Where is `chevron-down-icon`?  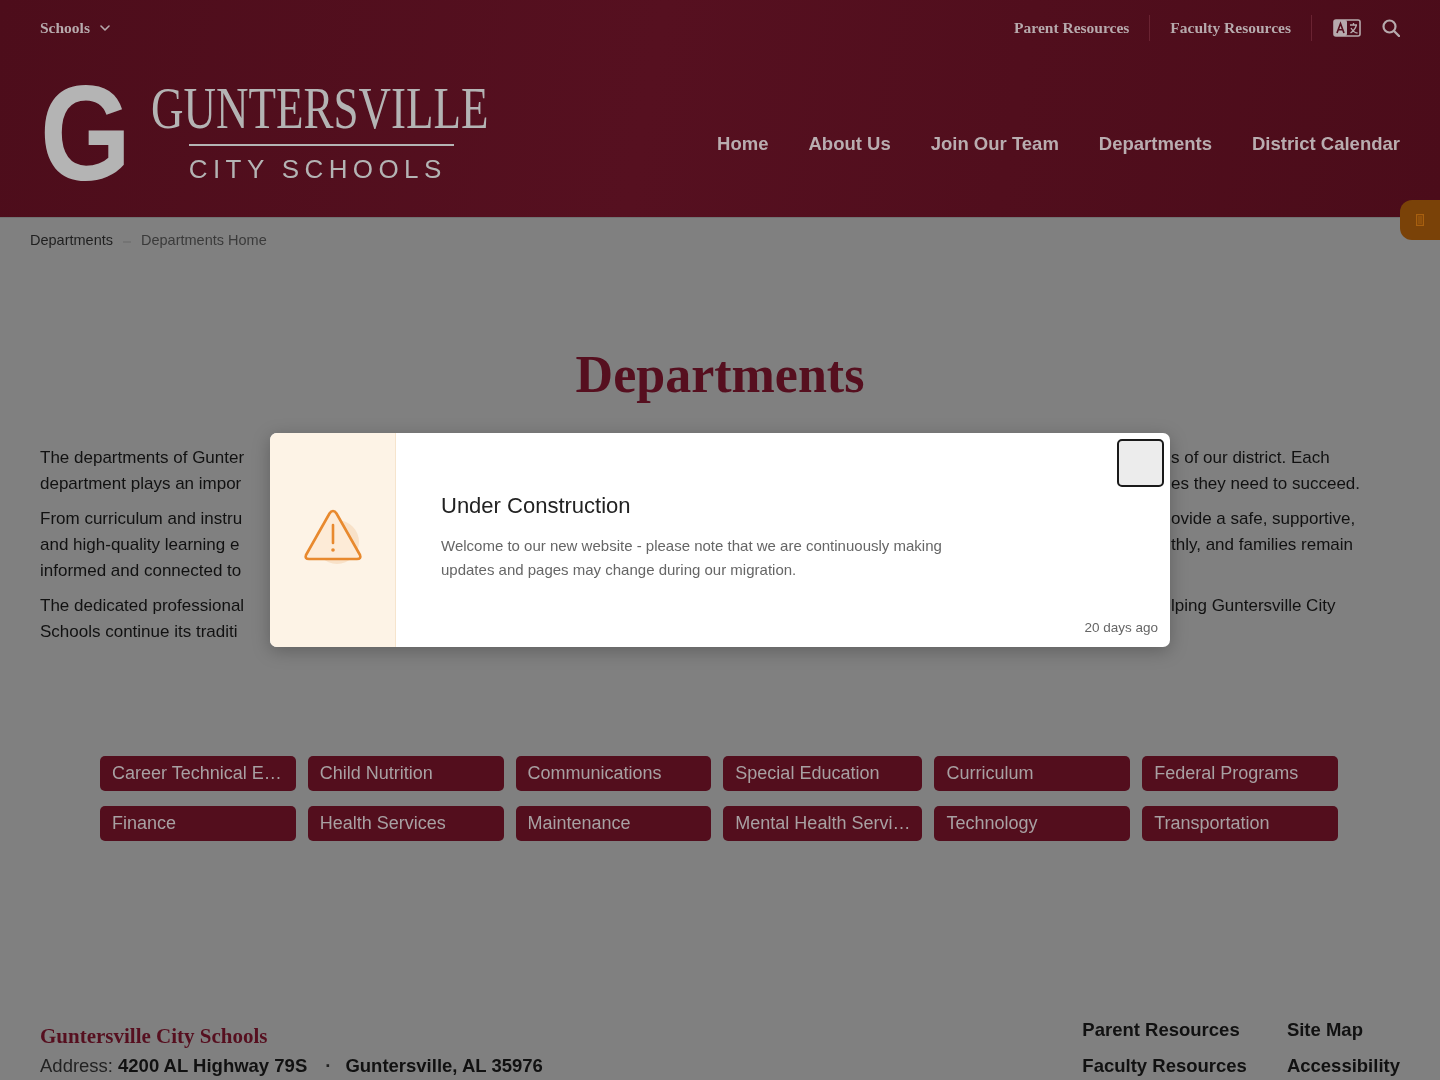 chevron-down-icon is located at coordinates (104, 27).